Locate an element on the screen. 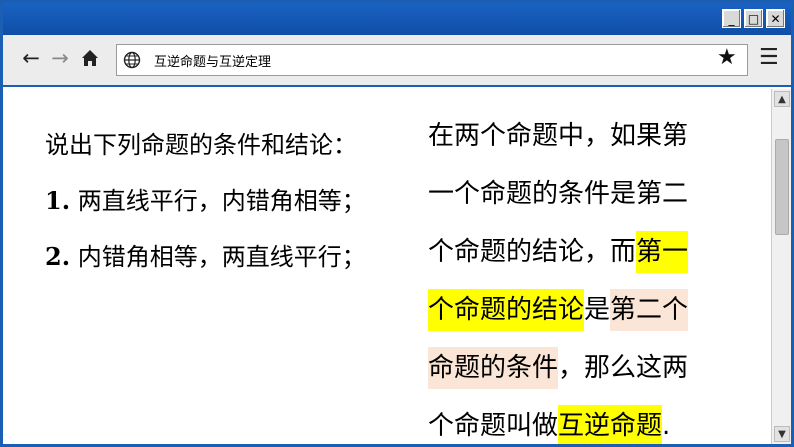 This screenshot has width=794, height=447. peach-highlight: 命题的条件 is located at coordinates (493, 368).